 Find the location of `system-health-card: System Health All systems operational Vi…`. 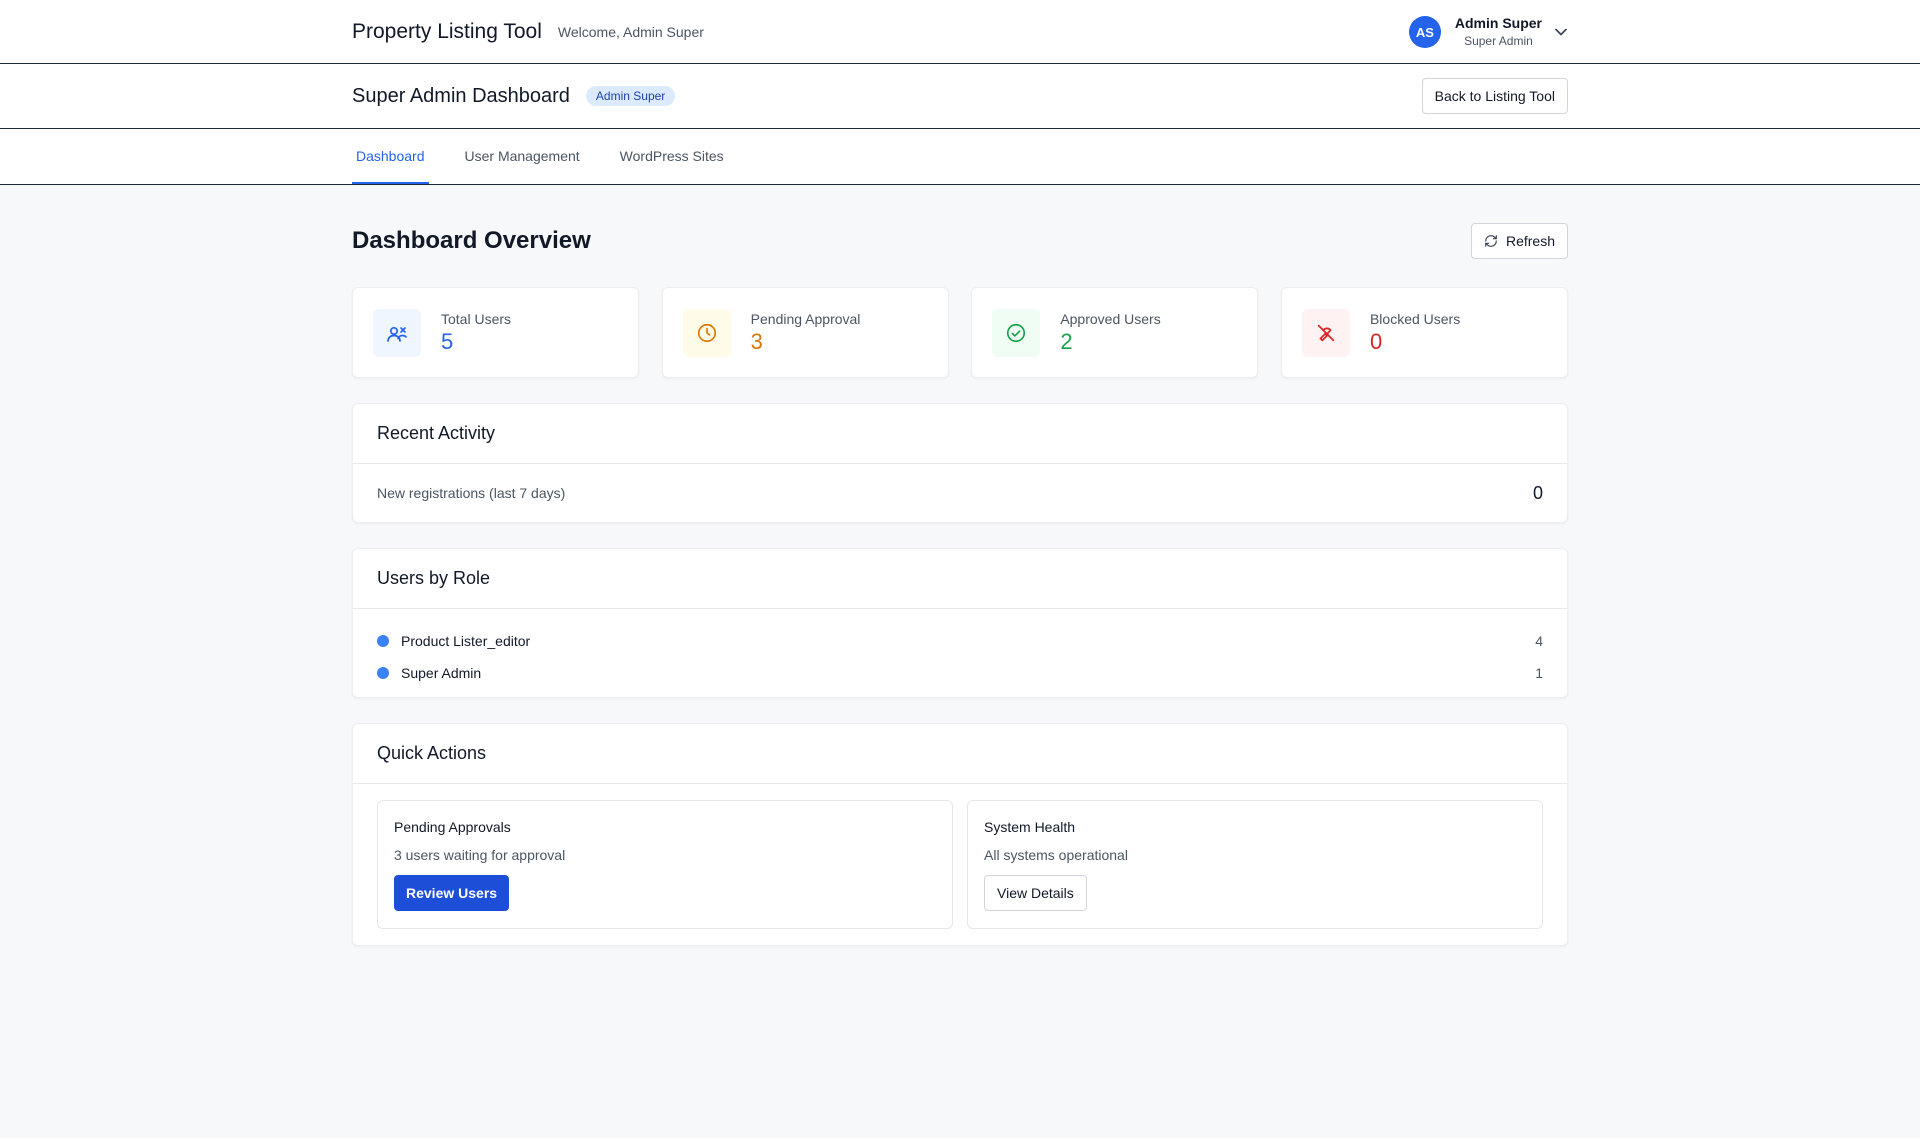

system-health-card: System Health All systems operational Vi… is located at coordinates (1255, 864).